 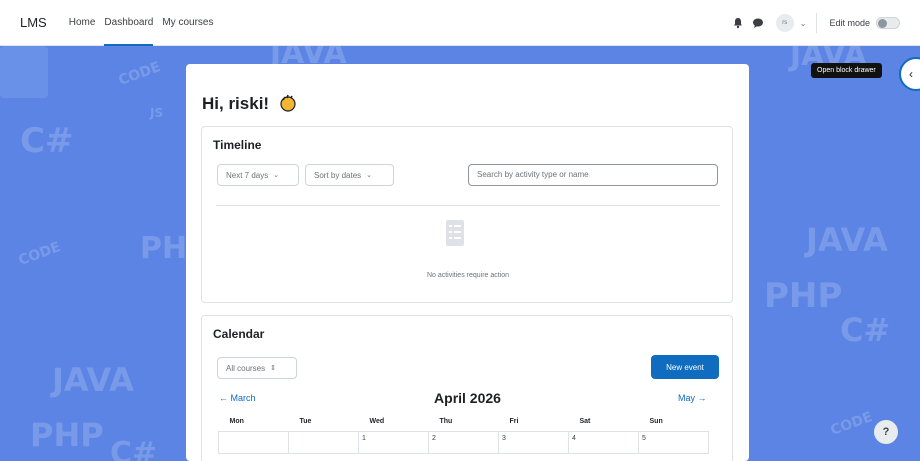 What do you see at coordinates (738, 23) in the screenshot?
I see `bell-icon` at bounding box center [738, 23].